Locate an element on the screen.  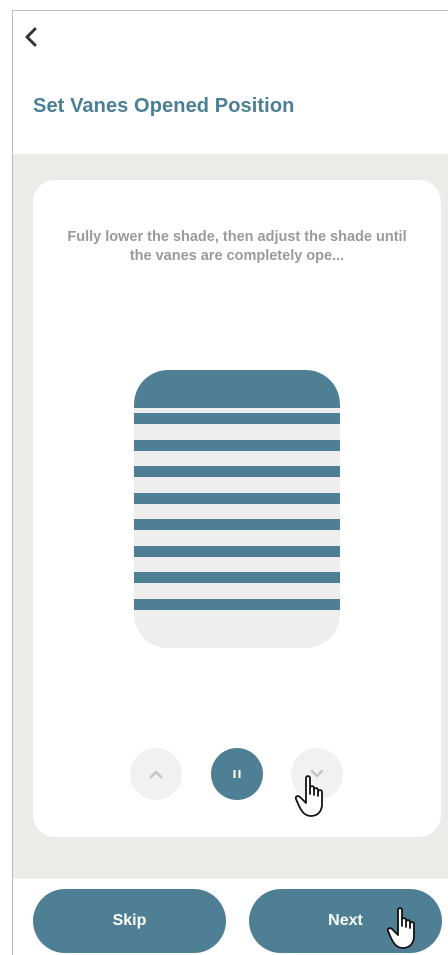
chevron-down-icon is located at coordinates (317, 773).